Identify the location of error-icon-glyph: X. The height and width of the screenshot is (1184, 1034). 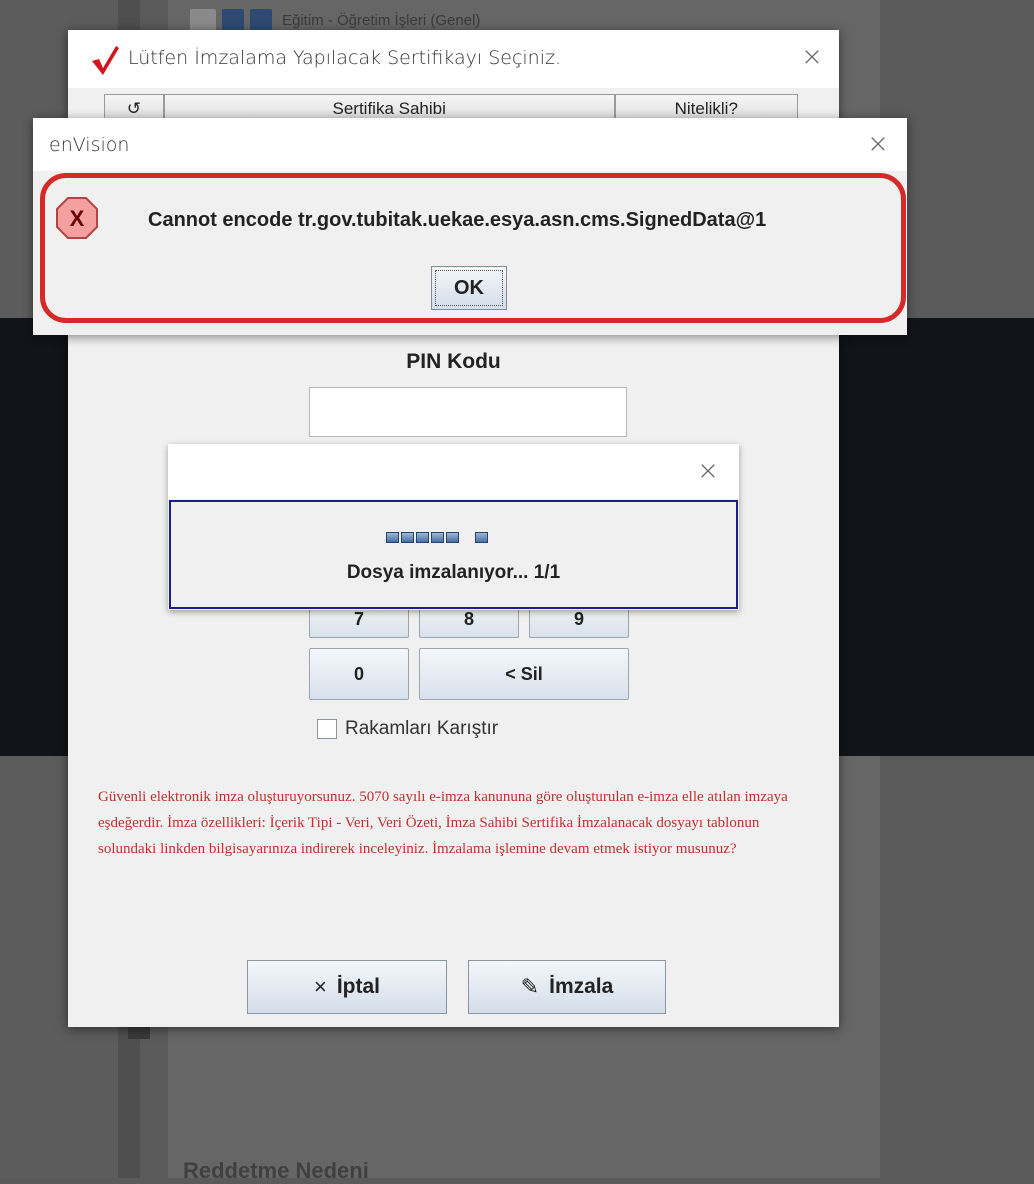
(77, 218).